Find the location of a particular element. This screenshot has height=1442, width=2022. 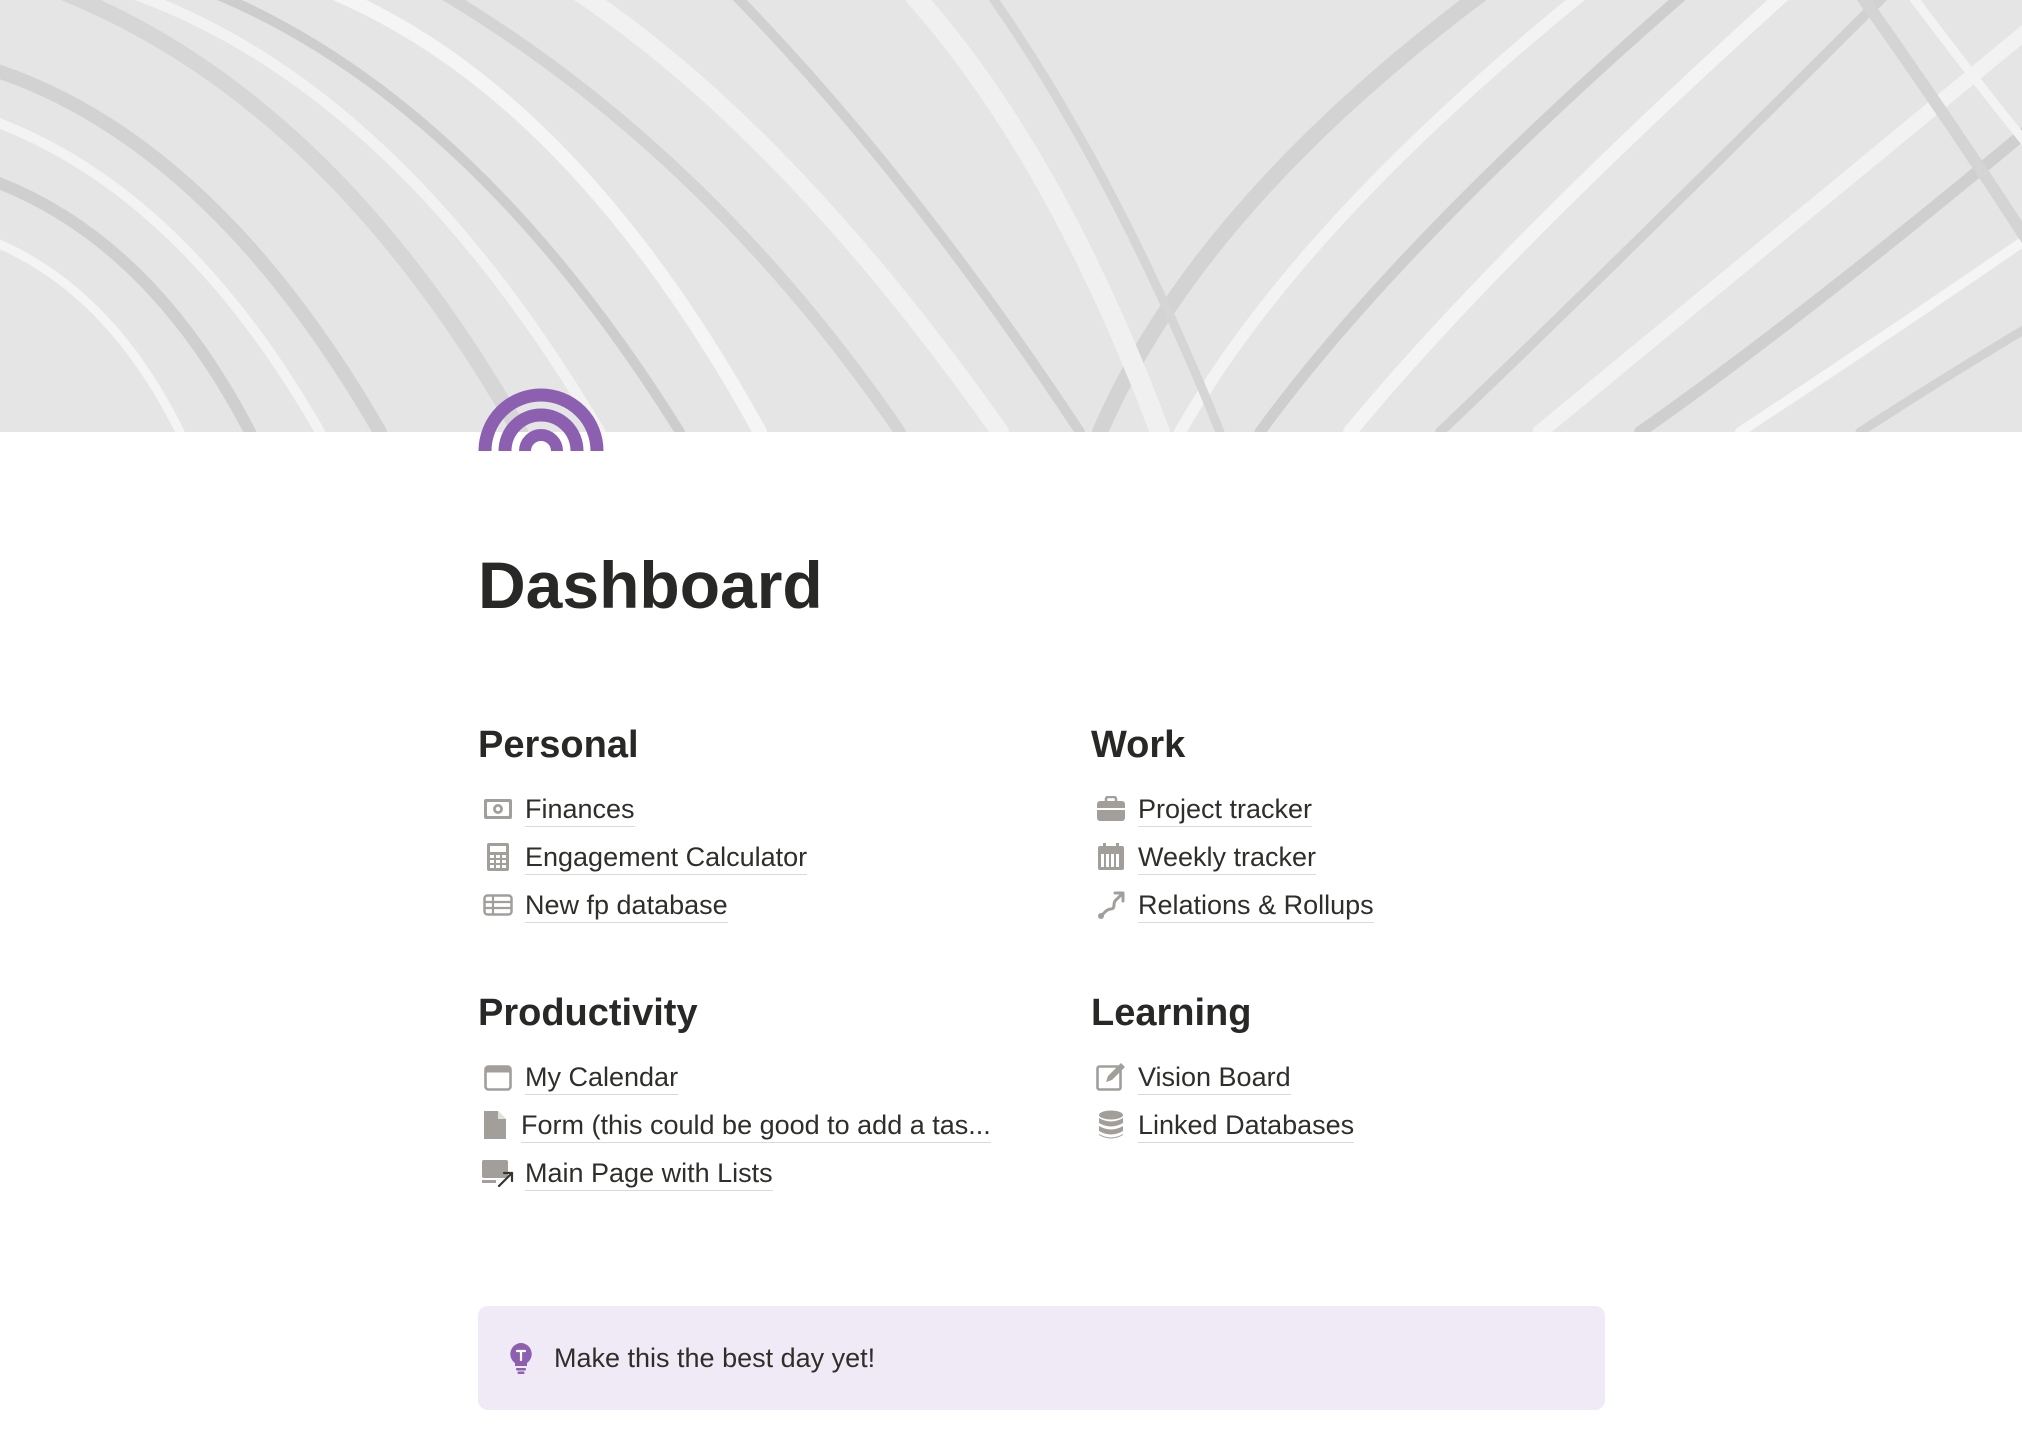

briefcase-icon is located at coordinates (1111, 809).